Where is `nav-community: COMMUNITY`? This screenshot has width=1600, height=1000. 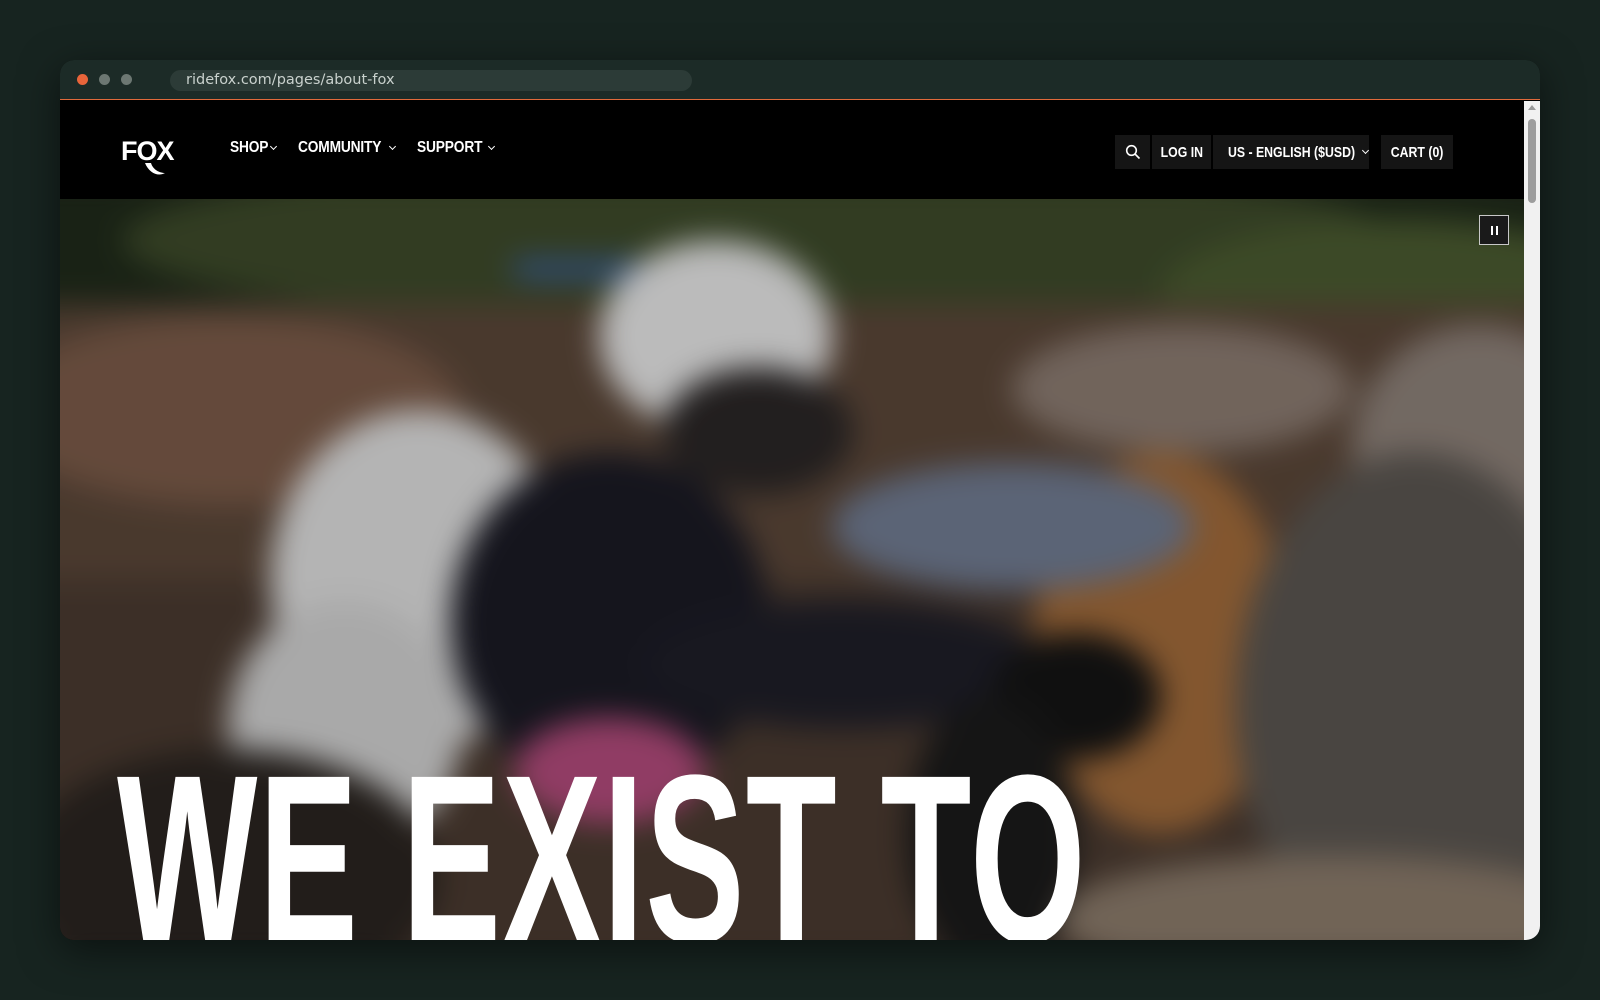 nav-community: COMMUNITY is located at coordinates (347, 148).